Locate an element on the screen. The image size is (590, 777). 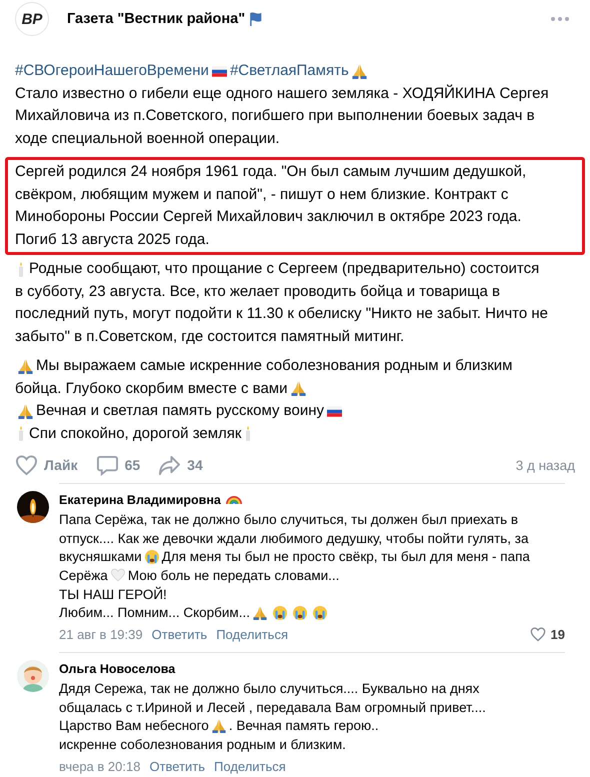
text: Вечная и светлая память русскому воину is located at coordinates (180, 411).